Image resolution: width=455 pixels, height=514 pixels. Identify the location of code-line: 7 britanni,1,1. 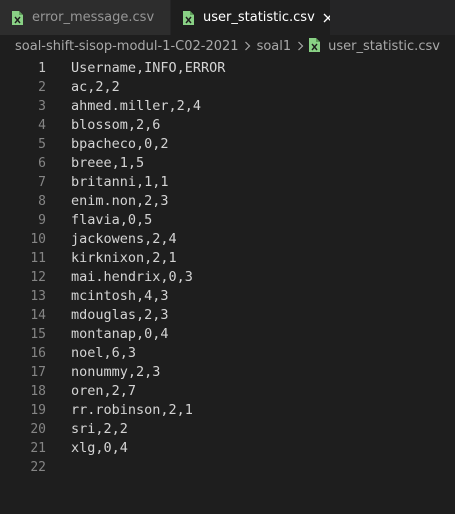
(227, 182).